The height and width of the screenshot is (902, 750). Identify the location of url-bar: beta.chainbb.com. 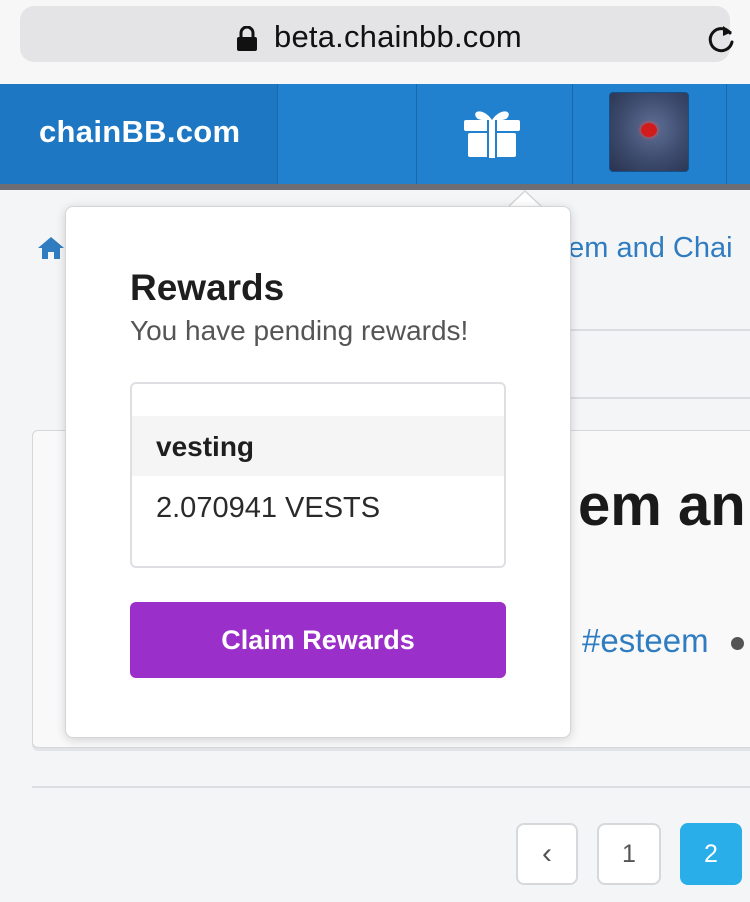
(377, 34).